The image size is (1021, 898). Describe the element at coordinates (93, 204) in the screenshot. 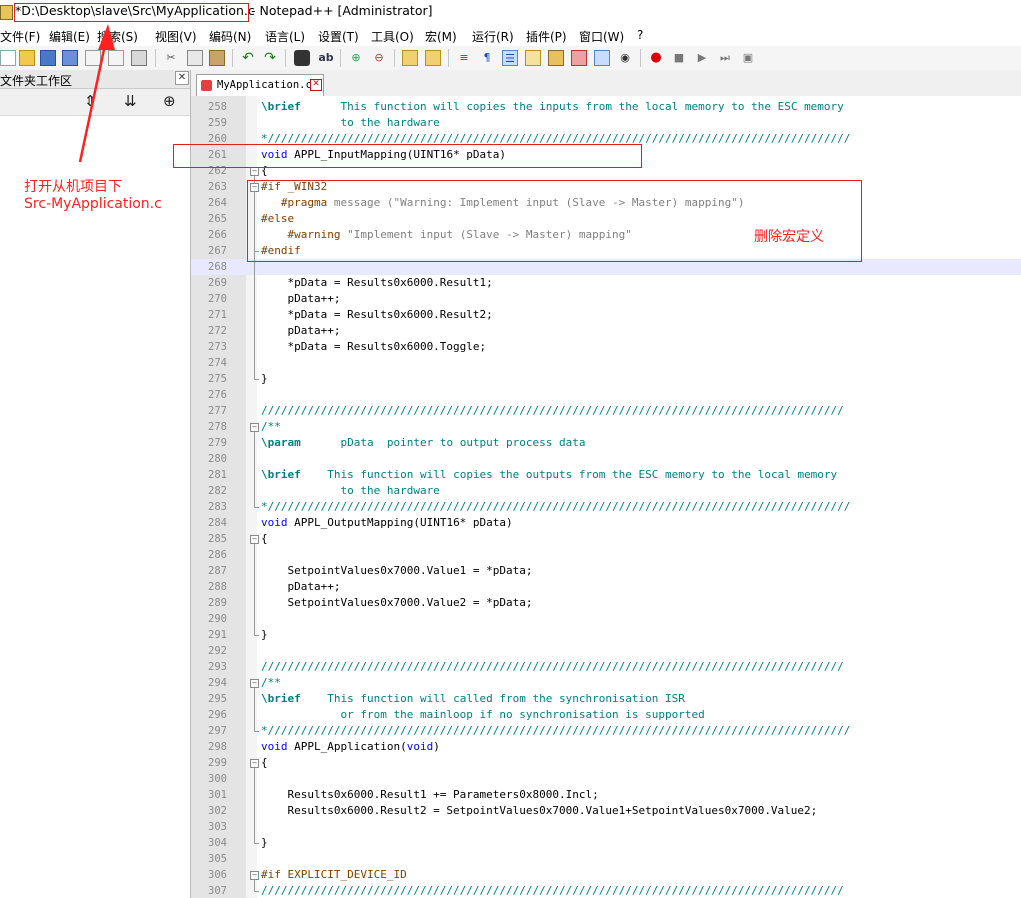

I see `annotation-open-file-line2: Src-MyApplication.c` at that location.